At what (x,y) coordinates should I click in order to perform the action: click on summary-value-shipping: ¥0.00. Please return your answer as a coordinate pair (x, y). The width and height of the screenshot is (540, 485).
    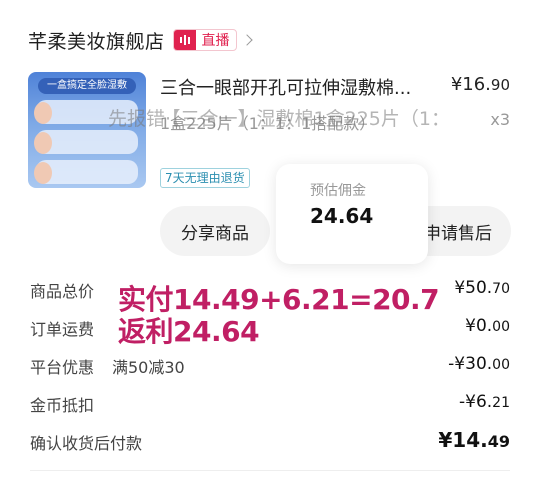
    Looking at the image, I should click on (487, 326).